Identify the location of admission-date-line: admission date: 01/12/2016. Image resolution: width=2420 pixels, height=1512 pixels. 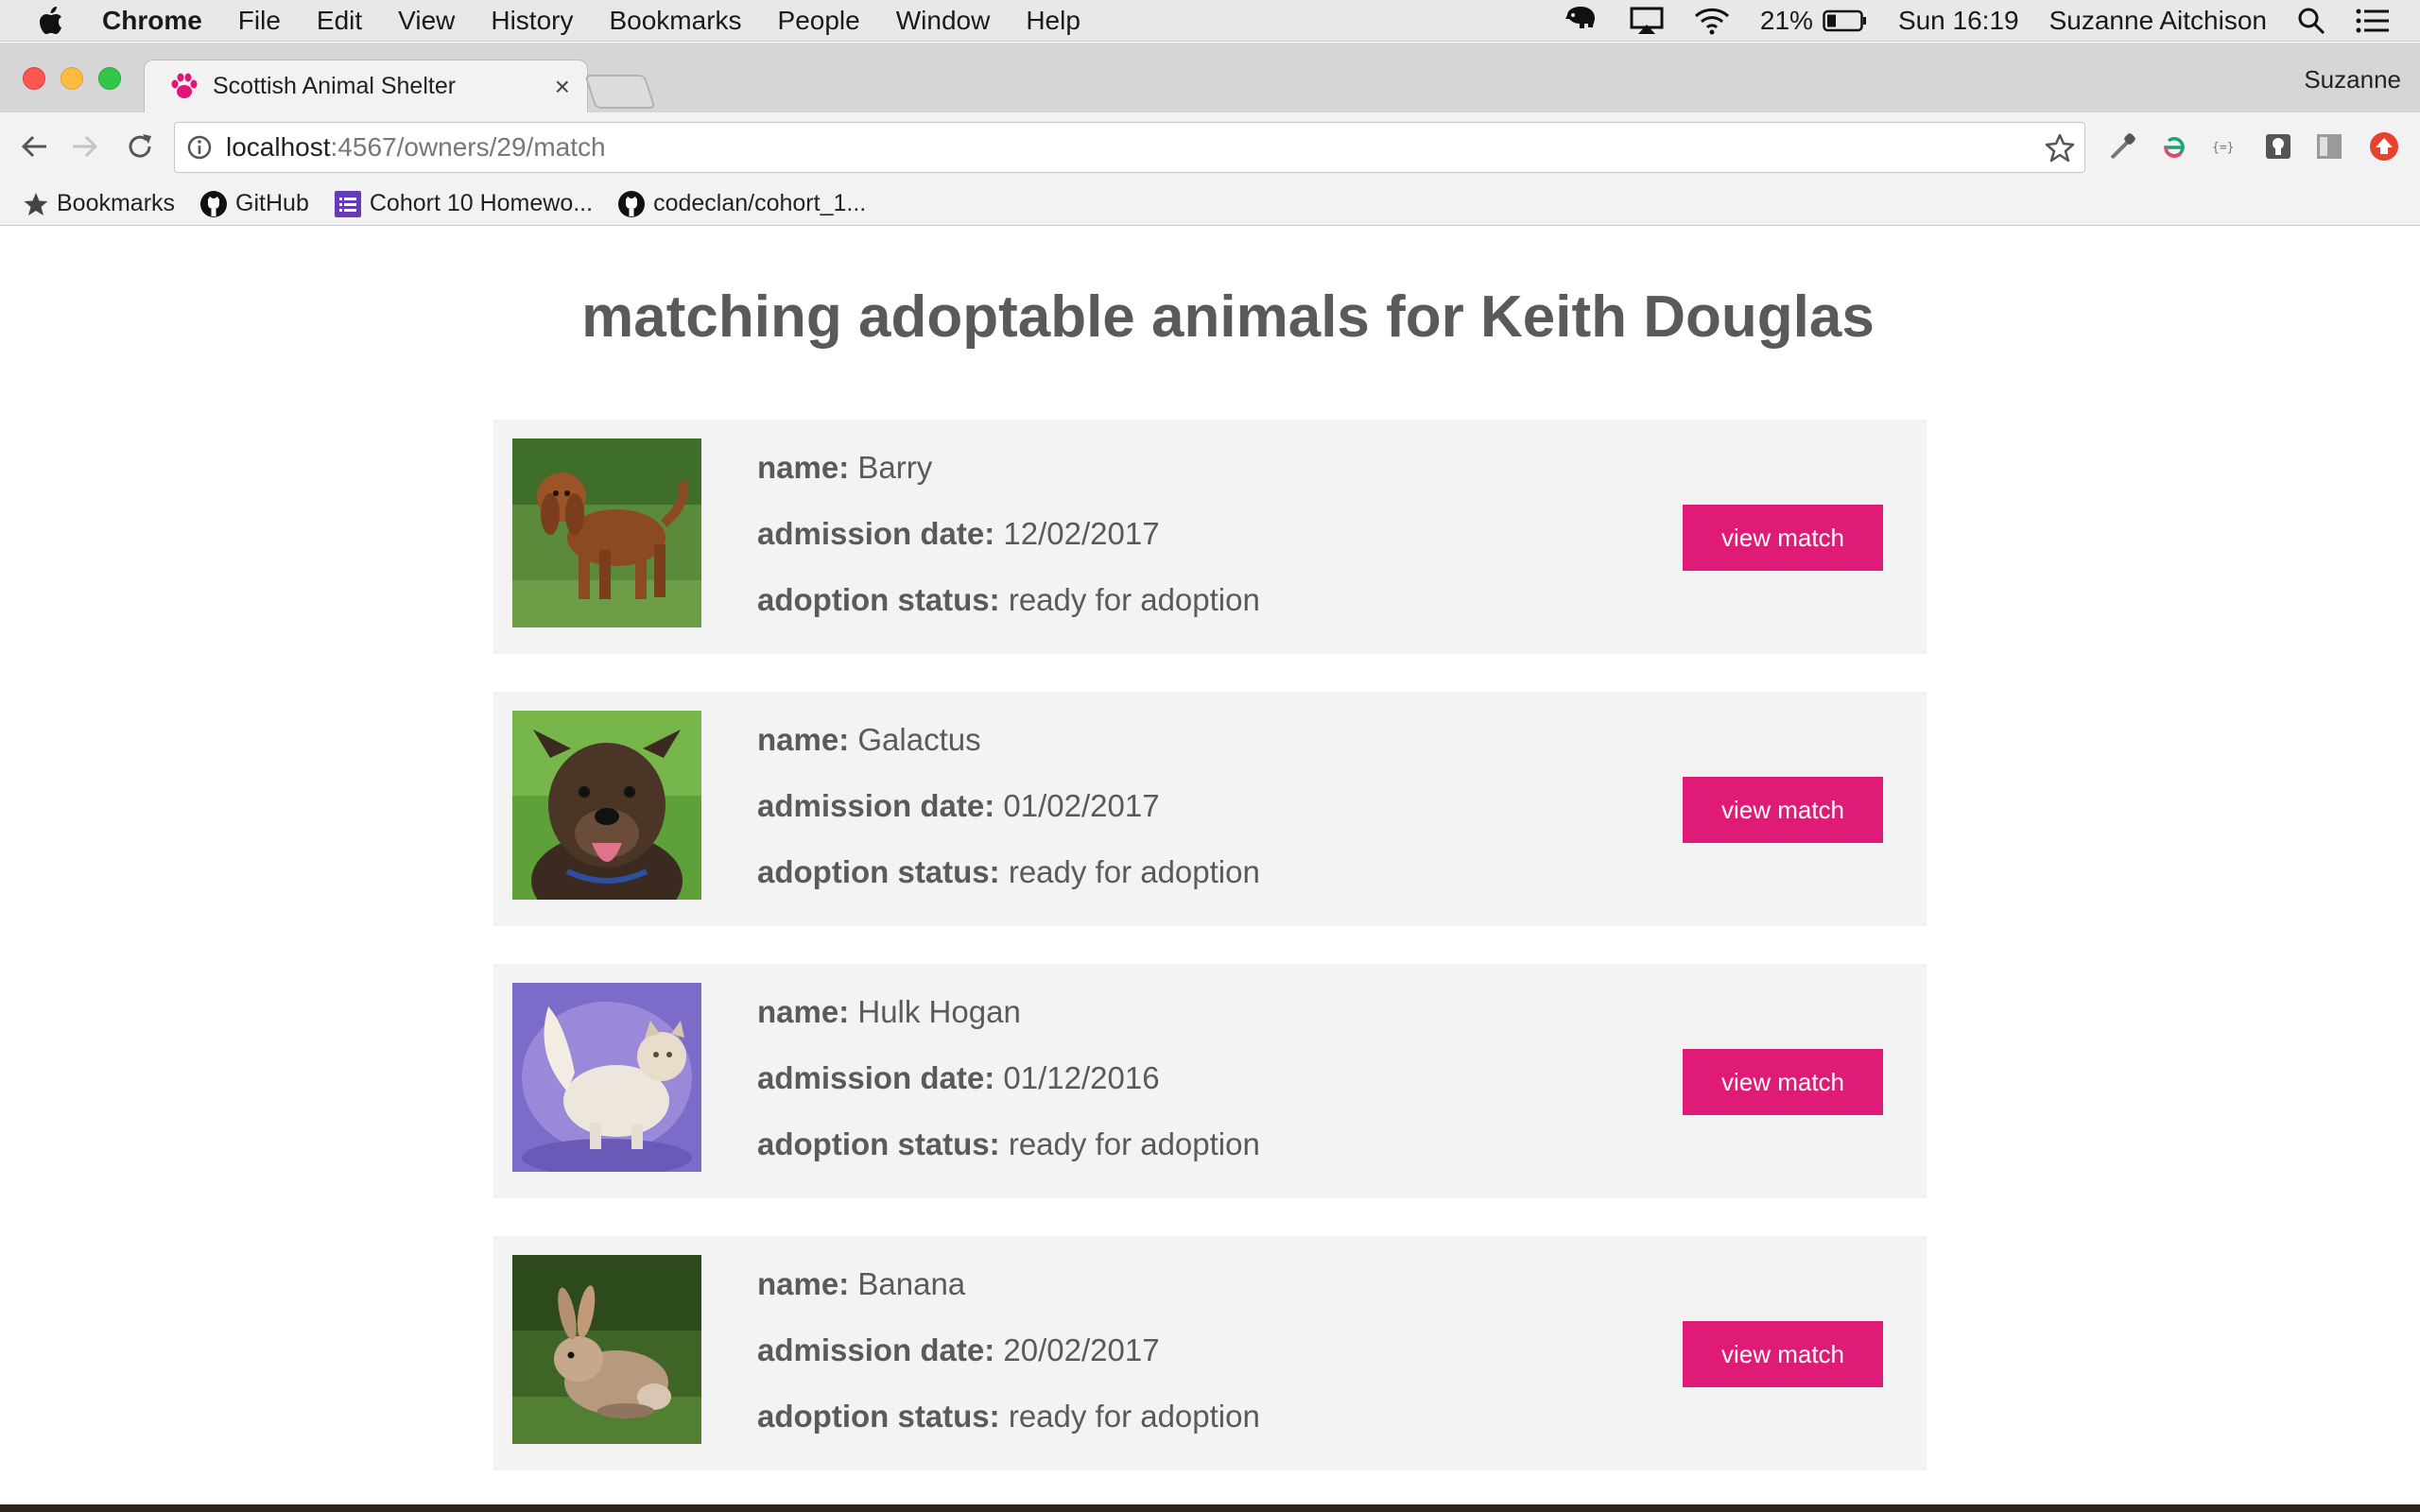
(959, 1078).